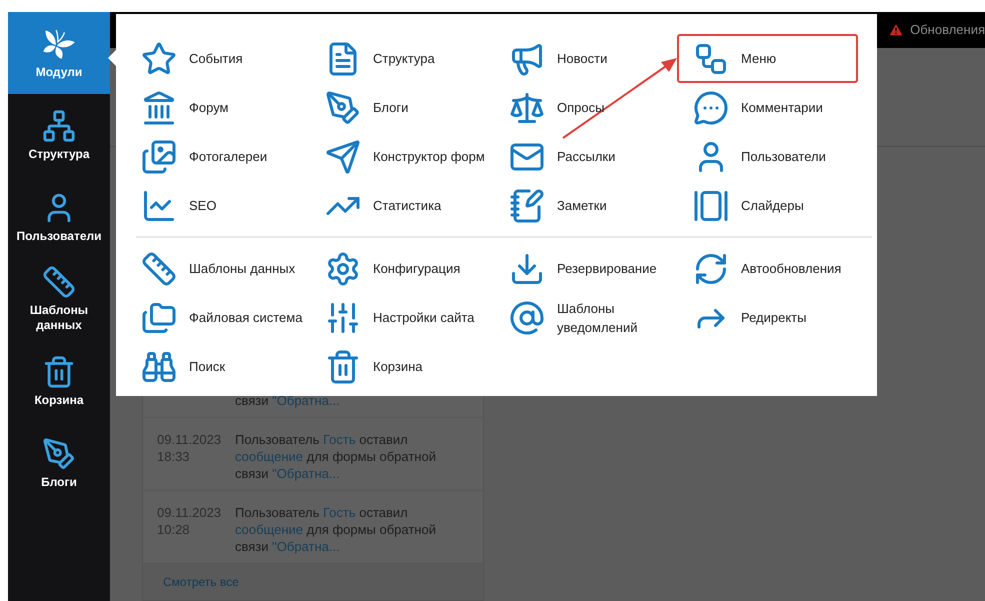 Image resolution: width=985 pixels, height=601 pixels. Describe the element at coordinates (785, 317) in the screenshot. I see `module-link: Редиректы` at that location.